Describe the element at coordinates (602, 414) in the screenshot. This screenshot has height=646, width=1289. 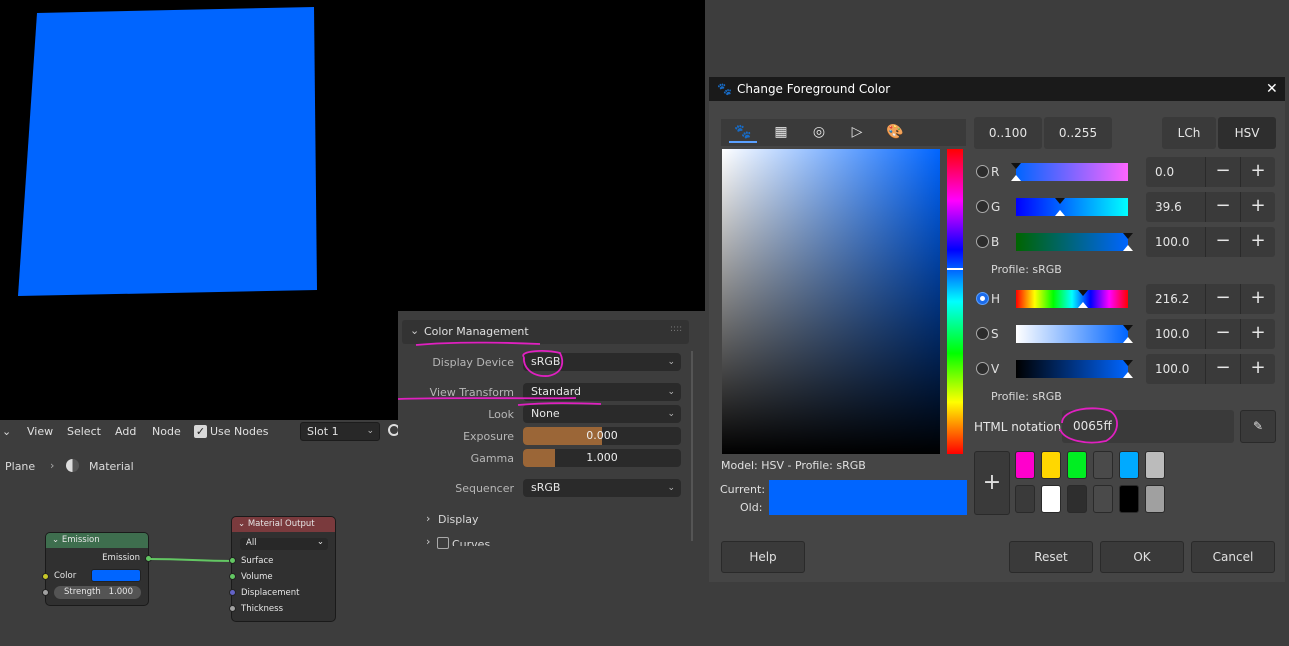
I see `look-dropdown: None ⌄` at that location.